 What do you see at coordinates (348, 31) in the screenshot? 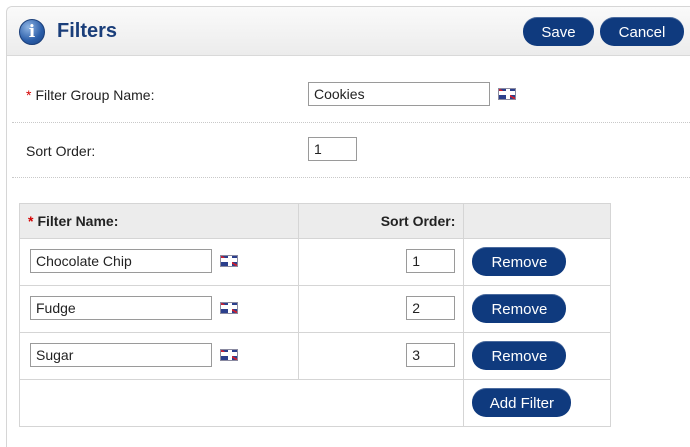
I see `panel-header: i Filters Save Cancel` at bounding box center [348, 31].